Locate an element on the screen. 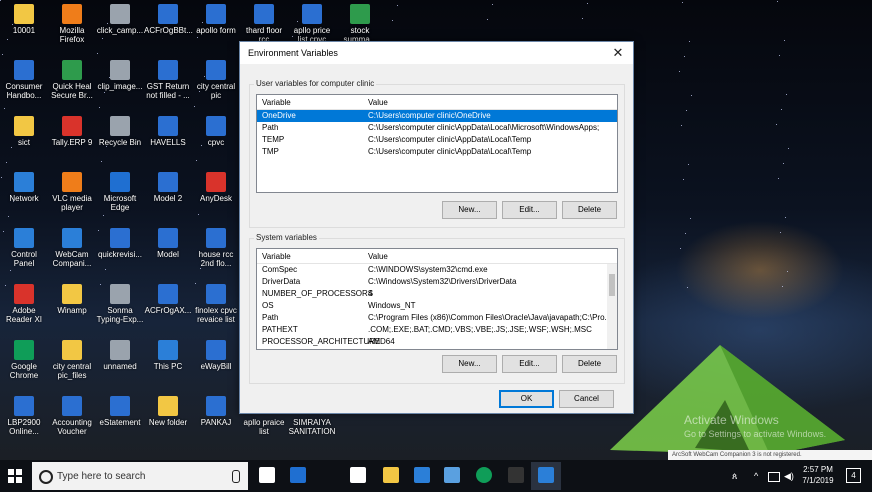 The height and width of the screenshot is (492, 872). desktop-icon: city central pic_files is located at coordinates (72, 360).